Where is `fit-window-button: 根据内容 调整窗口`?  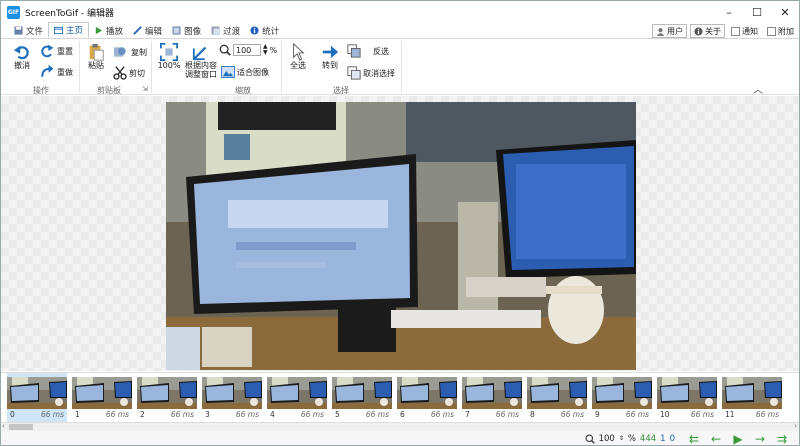 fit-window-button: 根据内容 调整窗口 is located at coordinates (201, 61).